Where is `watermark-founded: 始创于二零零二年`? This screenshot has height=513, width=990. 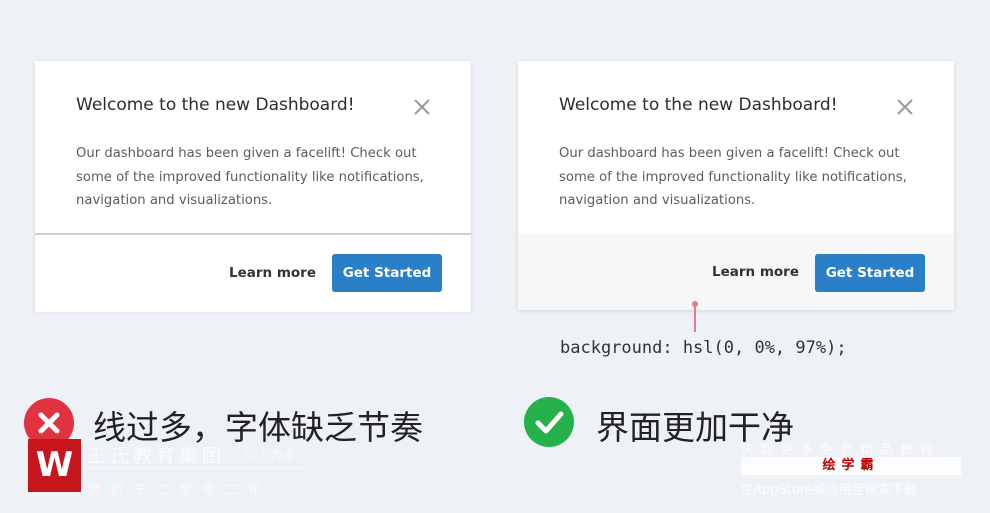 watermark-founded: 始创于二零零二年 is located at coordinates (179, 490).